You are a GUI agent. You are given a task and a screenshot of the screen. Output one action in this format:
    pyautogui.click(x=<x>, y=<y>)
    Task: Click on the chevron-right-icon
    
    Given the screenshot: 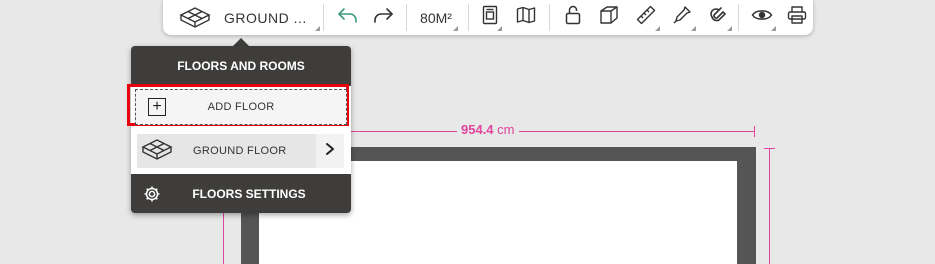 What is the action you would take?
    pyautogui.click(x=330, y=151)
    